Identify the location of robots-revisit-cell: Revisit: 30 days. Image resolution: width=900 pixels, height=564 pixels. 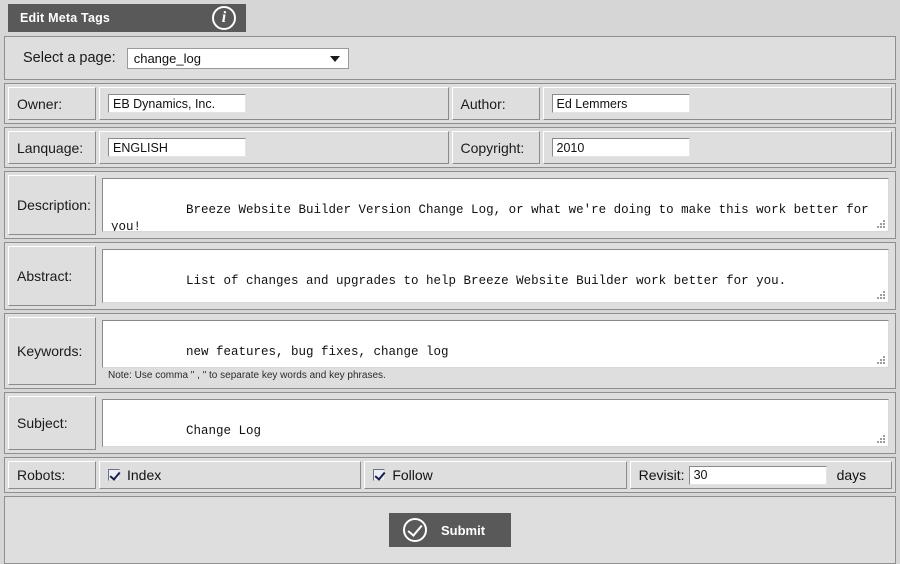
(760, 475).